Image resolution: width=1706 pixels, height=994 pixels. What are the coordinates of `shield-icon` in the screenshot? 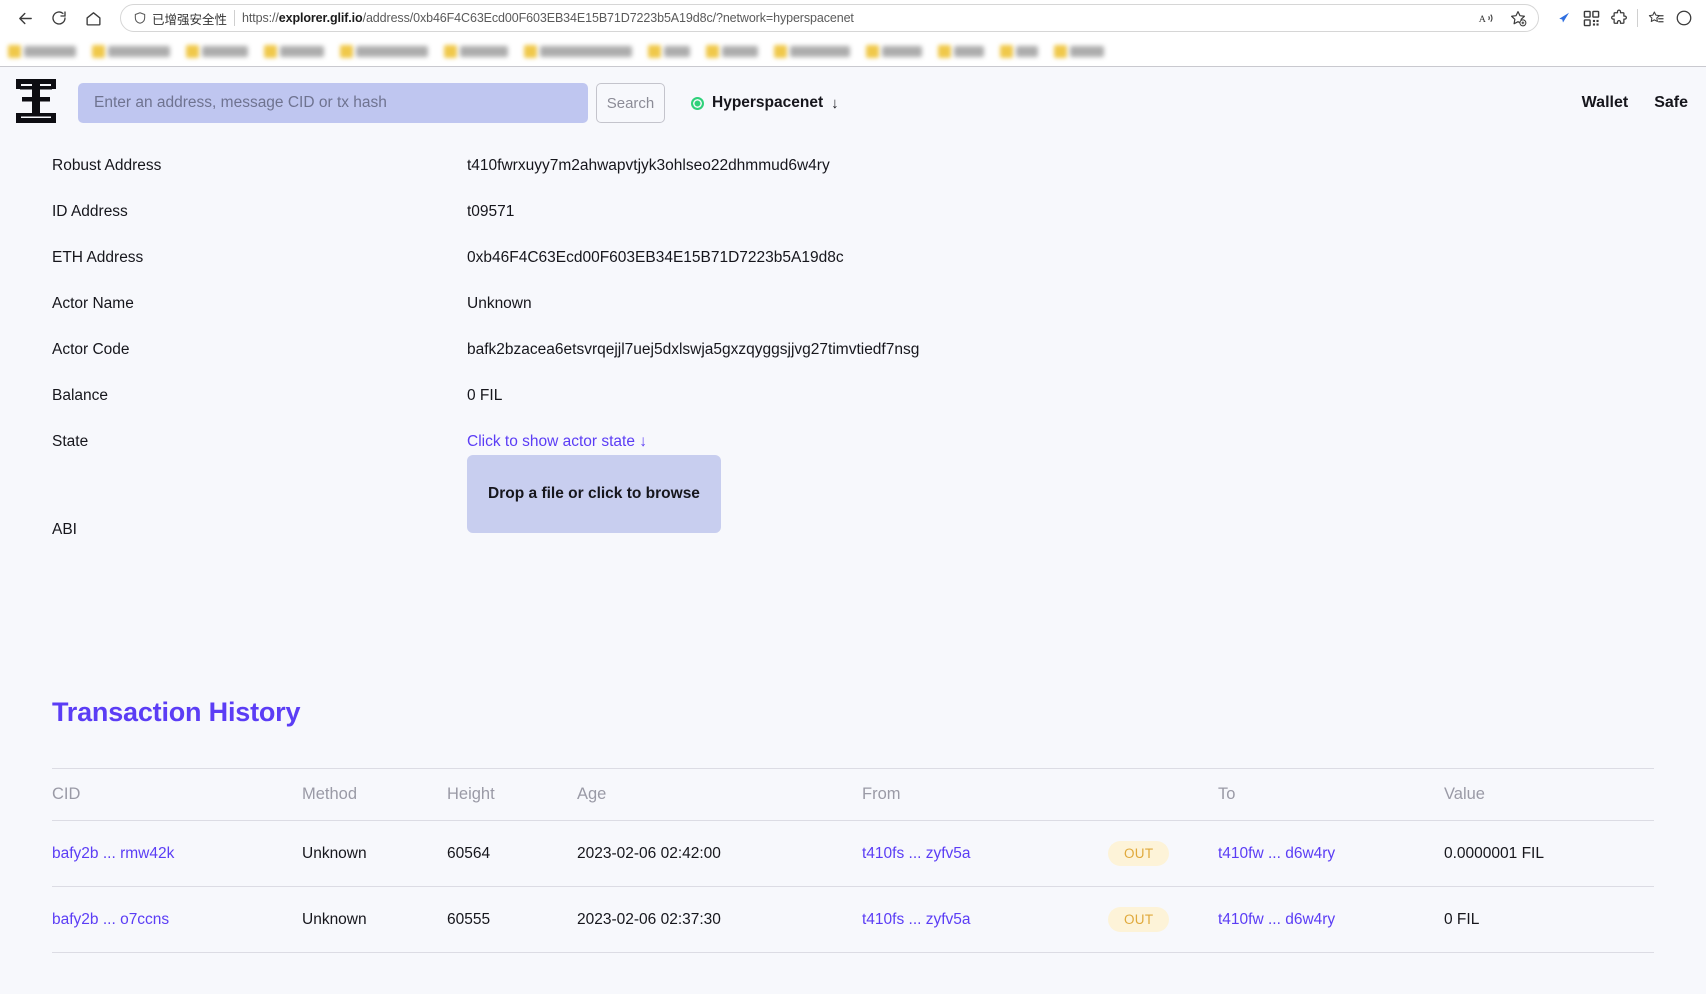 It's located at (140, 18).